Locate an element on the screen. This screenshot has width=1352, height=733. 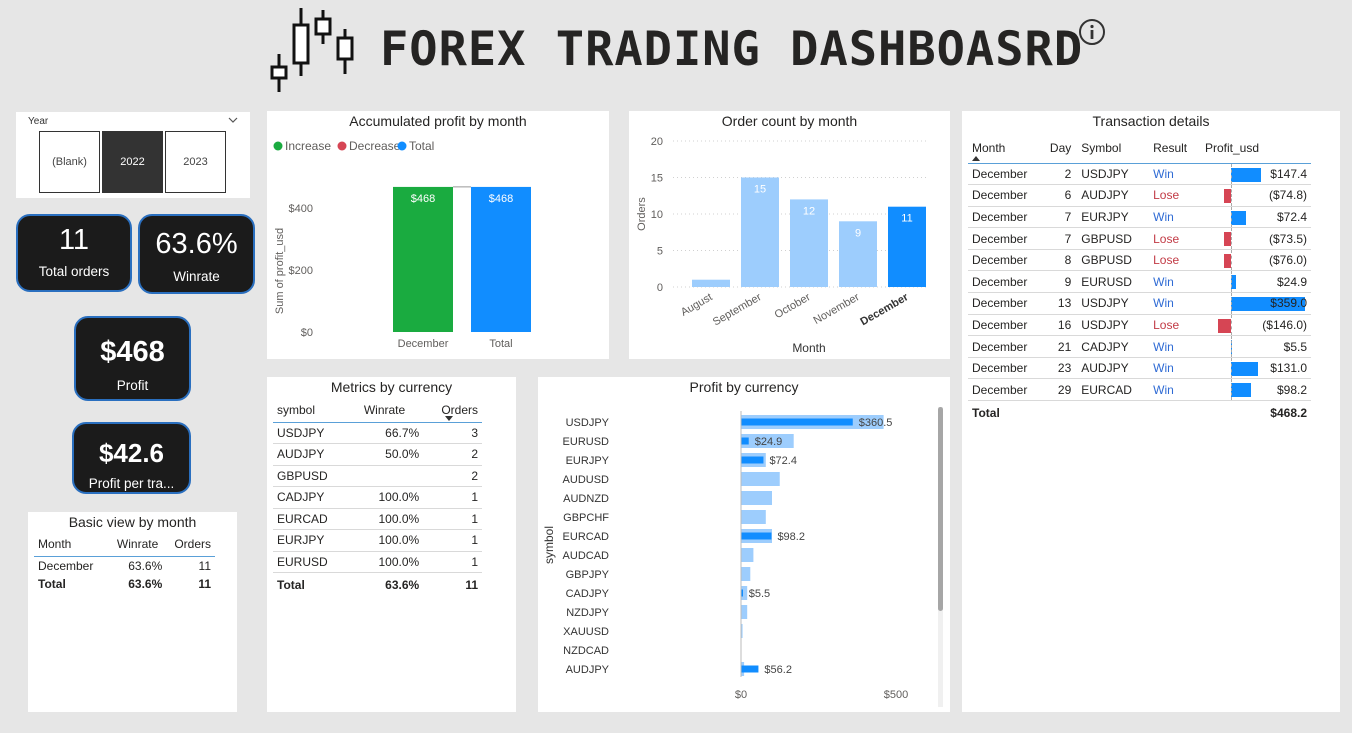
table-row: December 6 AUDJPY Lose ($74.8) is located at coordinates (1139, 195).